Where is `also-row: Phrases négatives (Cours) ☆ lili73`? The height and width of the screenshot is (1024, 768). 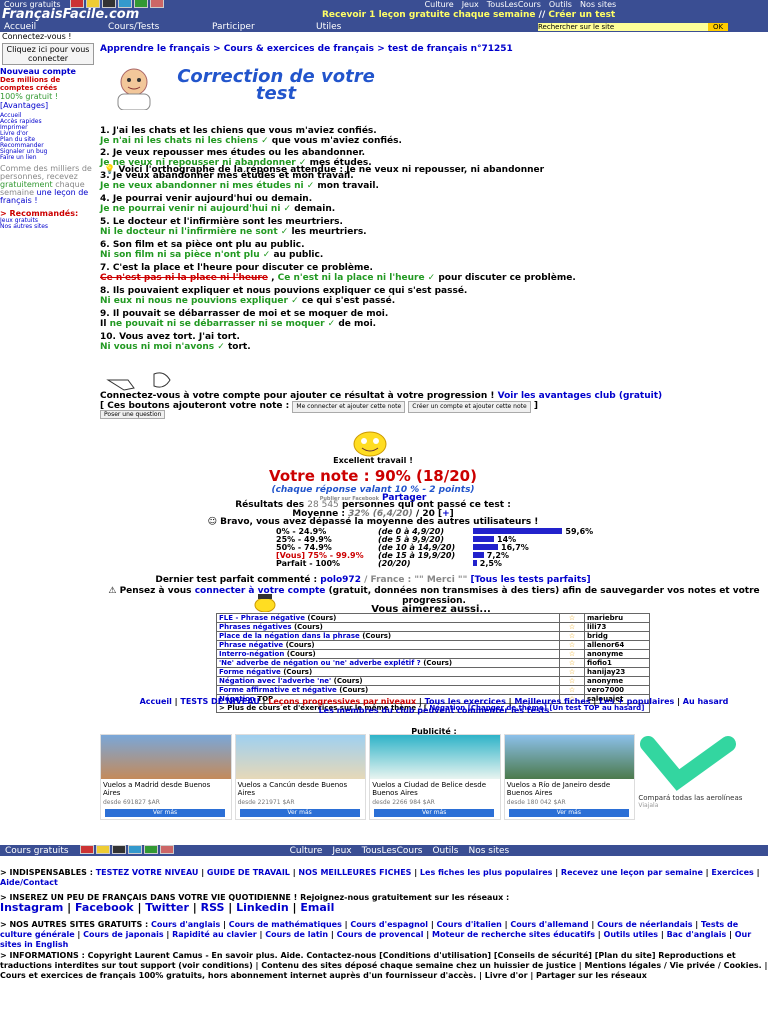 also-row: Phrases négatives (Cours) ☆ lili73 is located at coordinates (433, 627).